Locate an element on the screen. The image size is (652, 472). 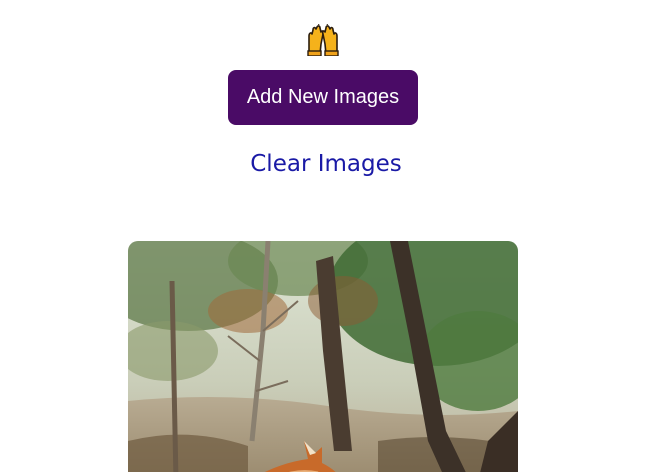
raising-hands-icon is located at coordinates (323, 39).